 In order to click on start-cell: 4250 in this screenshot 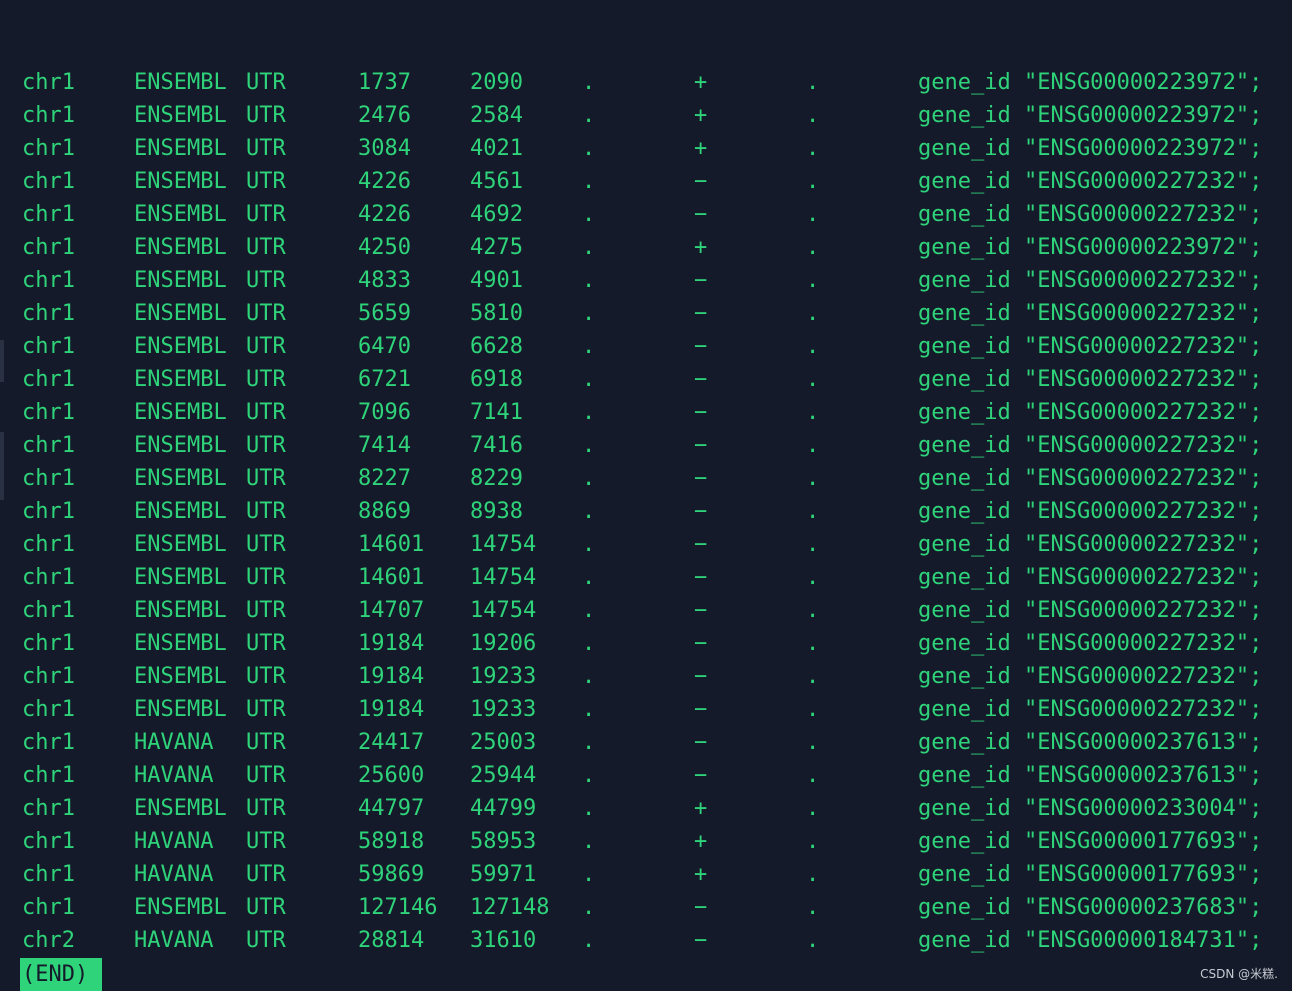, I will do `click(384, 247)`.